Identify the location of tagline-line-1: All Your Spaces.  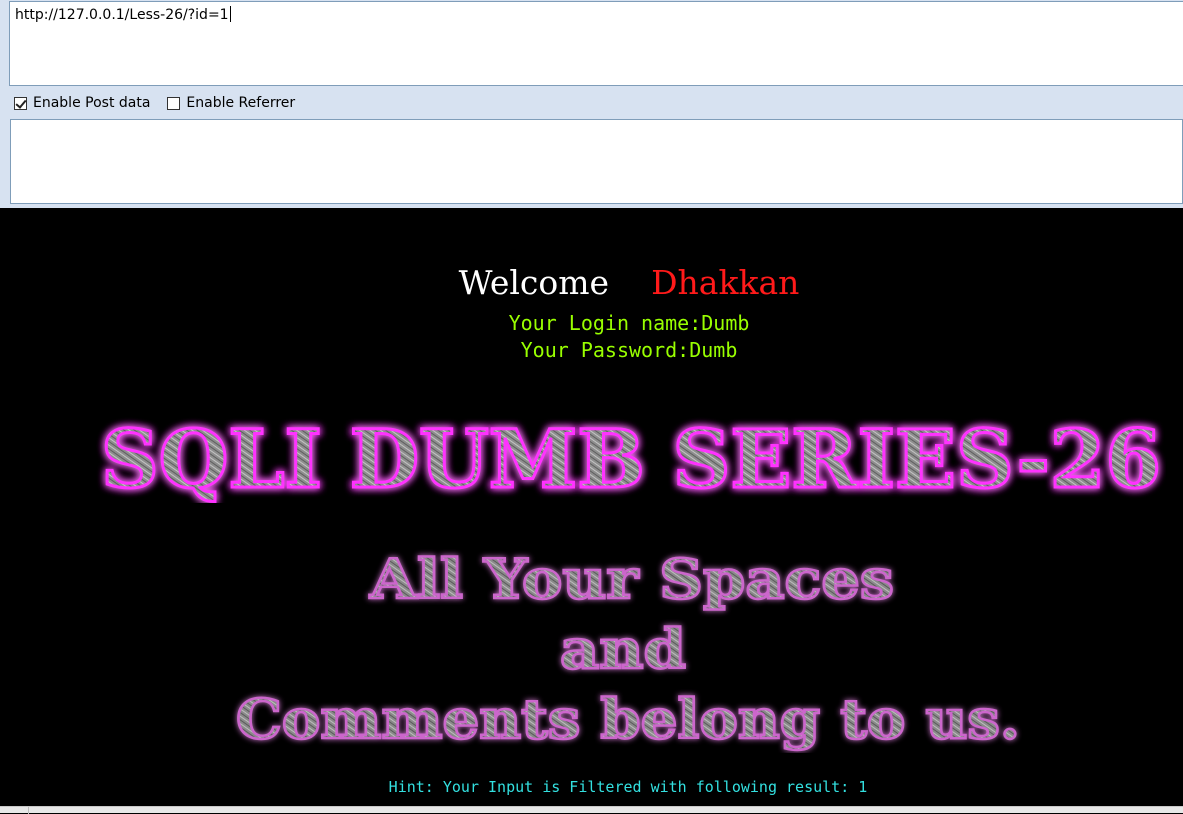
(631, 579).